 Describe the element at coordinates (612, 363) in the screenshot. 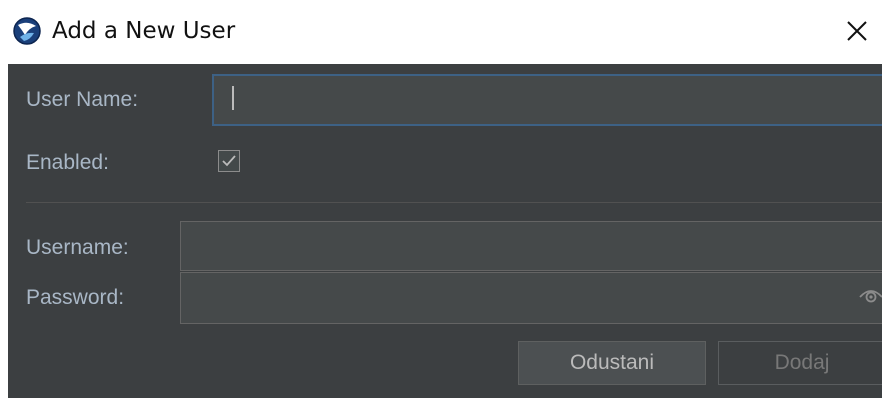

I see `cancel-button: Odustani` at that location.